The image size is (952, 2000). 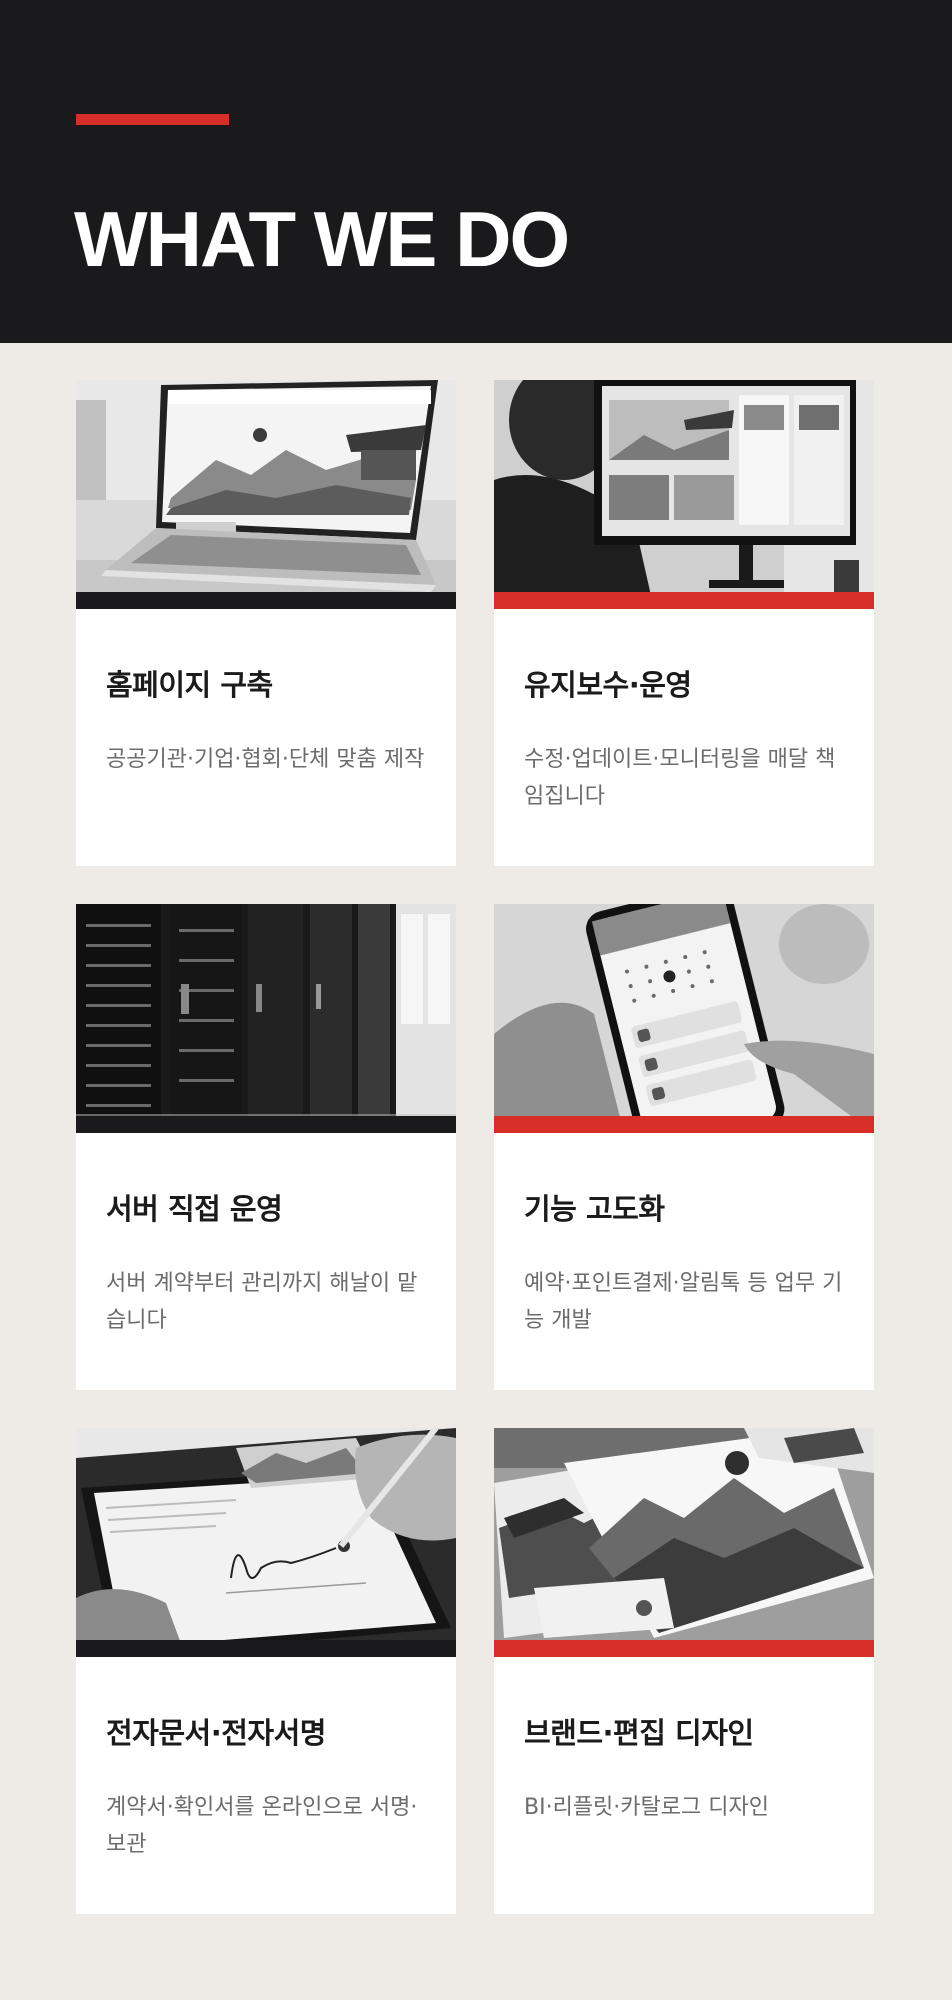 I want to click on accent-line, so click(x=152, y=119).